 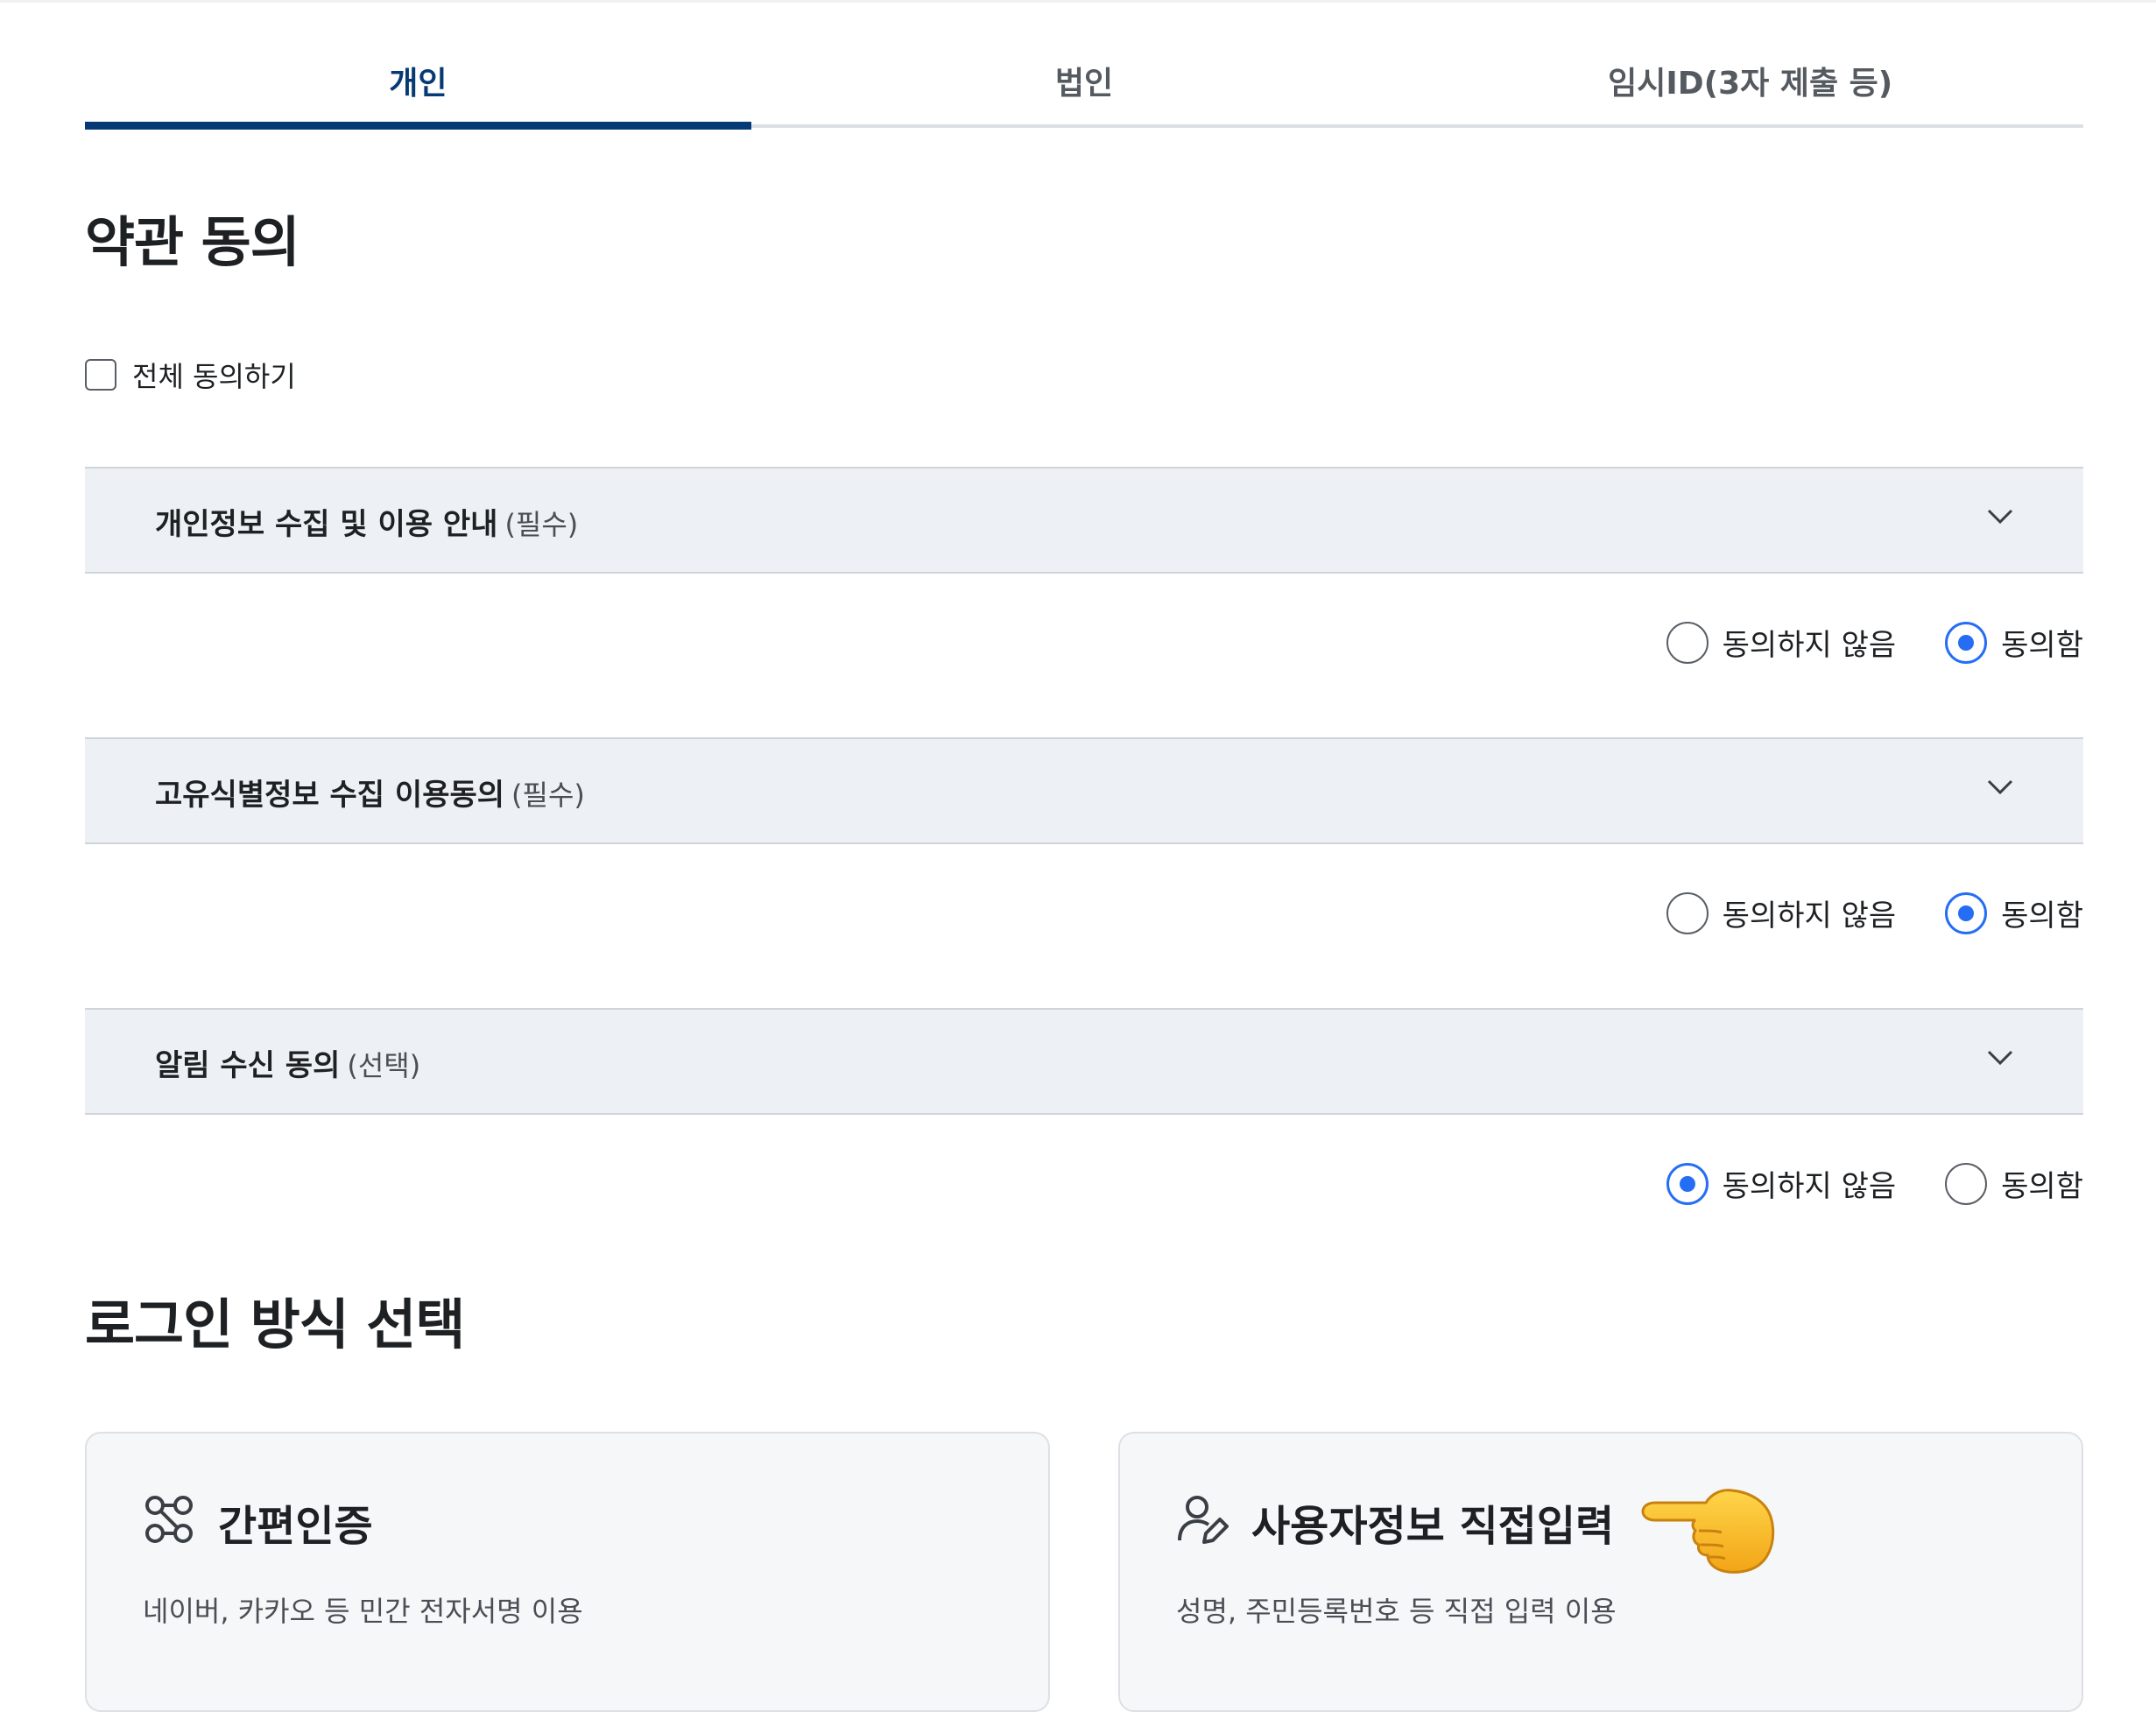 I want to click on login-method-title: 로그인 방식 선택, so click(x=275, y=1324).